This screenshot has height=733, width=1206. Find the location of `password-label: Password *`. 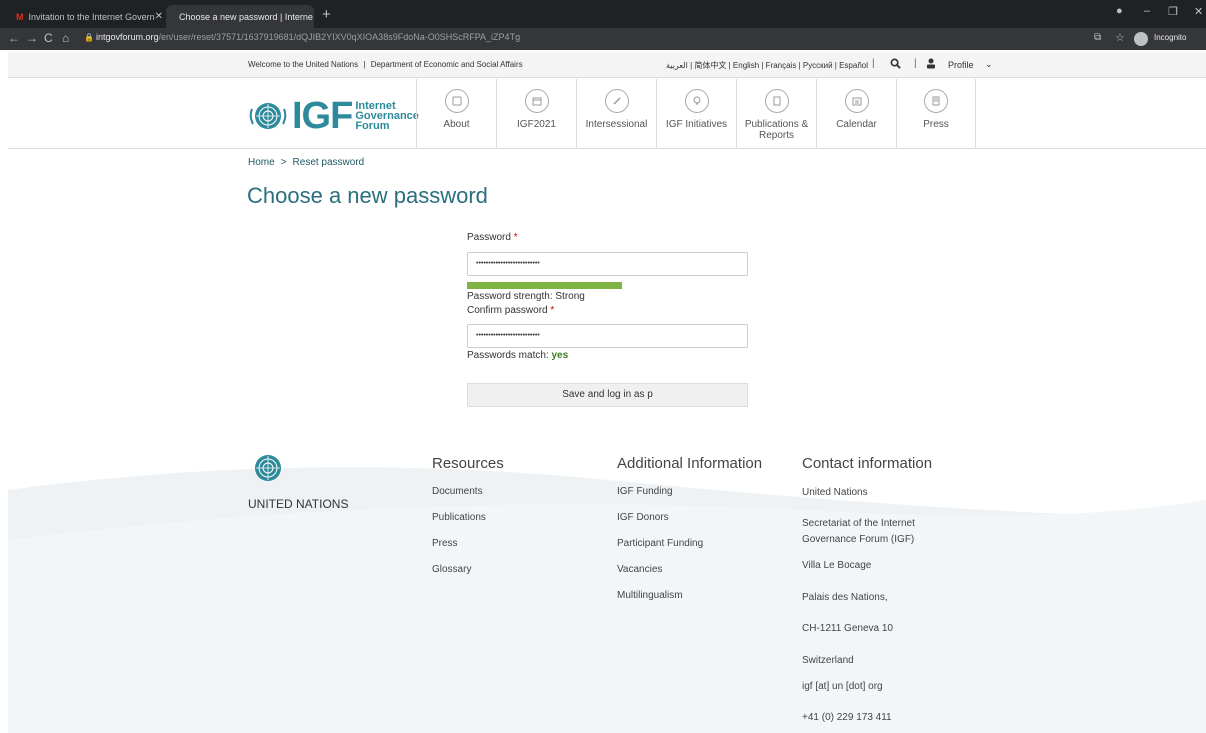

password-label: Password * is located at coordinates (492, 237).